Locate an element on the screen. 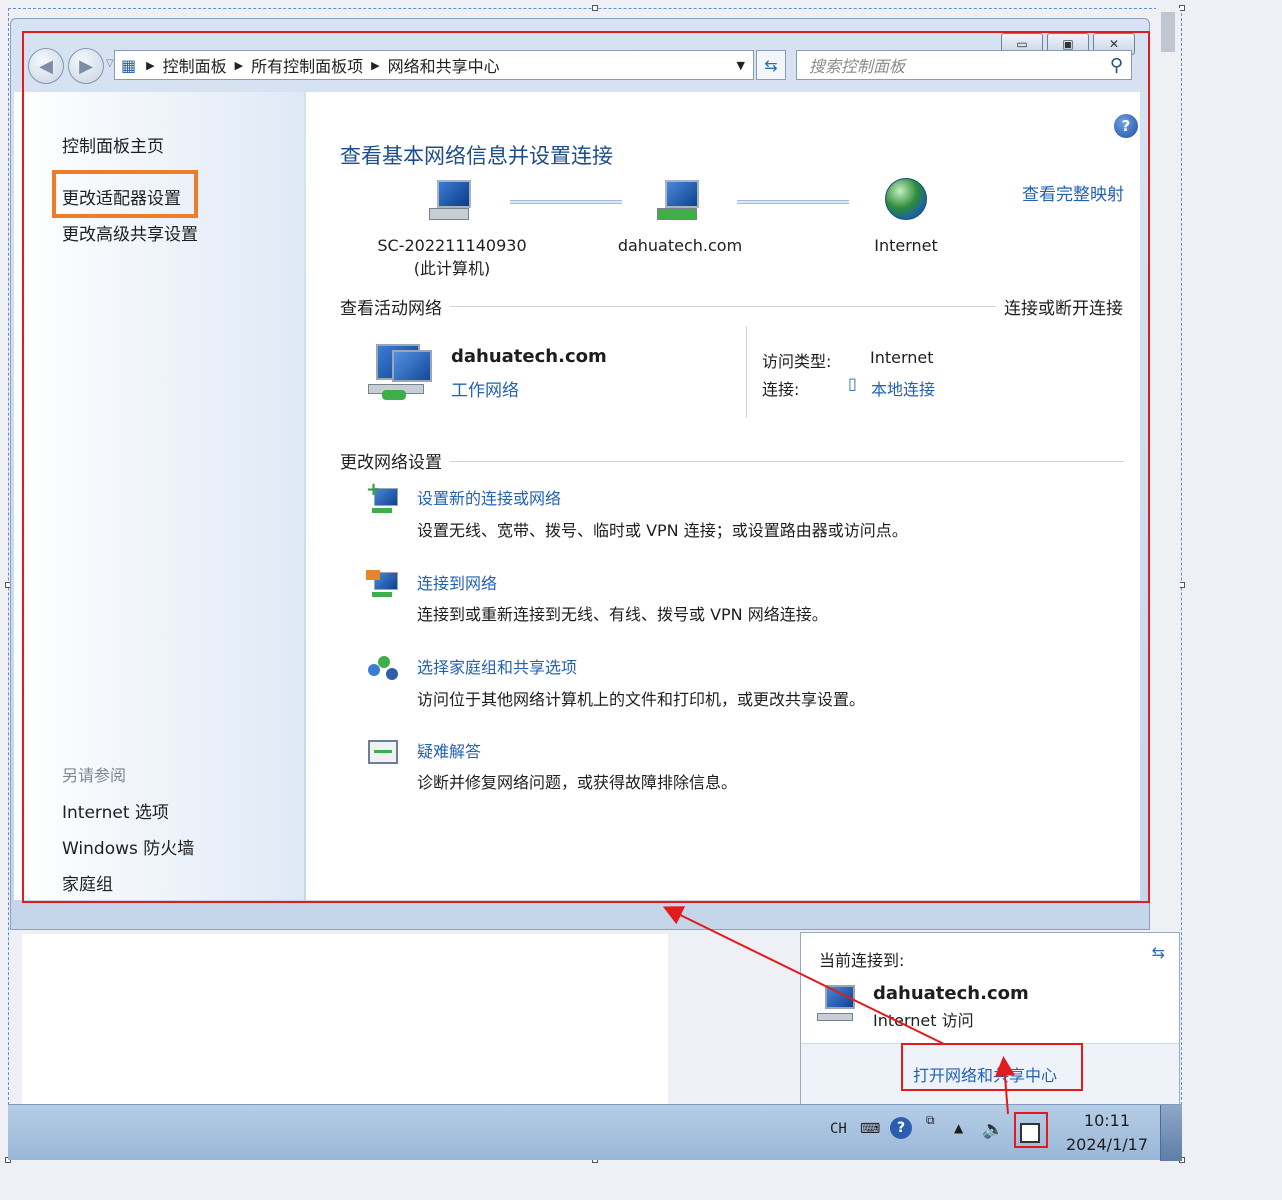  popup-access: Internet 访问 is located at coordinates (923, 1020).